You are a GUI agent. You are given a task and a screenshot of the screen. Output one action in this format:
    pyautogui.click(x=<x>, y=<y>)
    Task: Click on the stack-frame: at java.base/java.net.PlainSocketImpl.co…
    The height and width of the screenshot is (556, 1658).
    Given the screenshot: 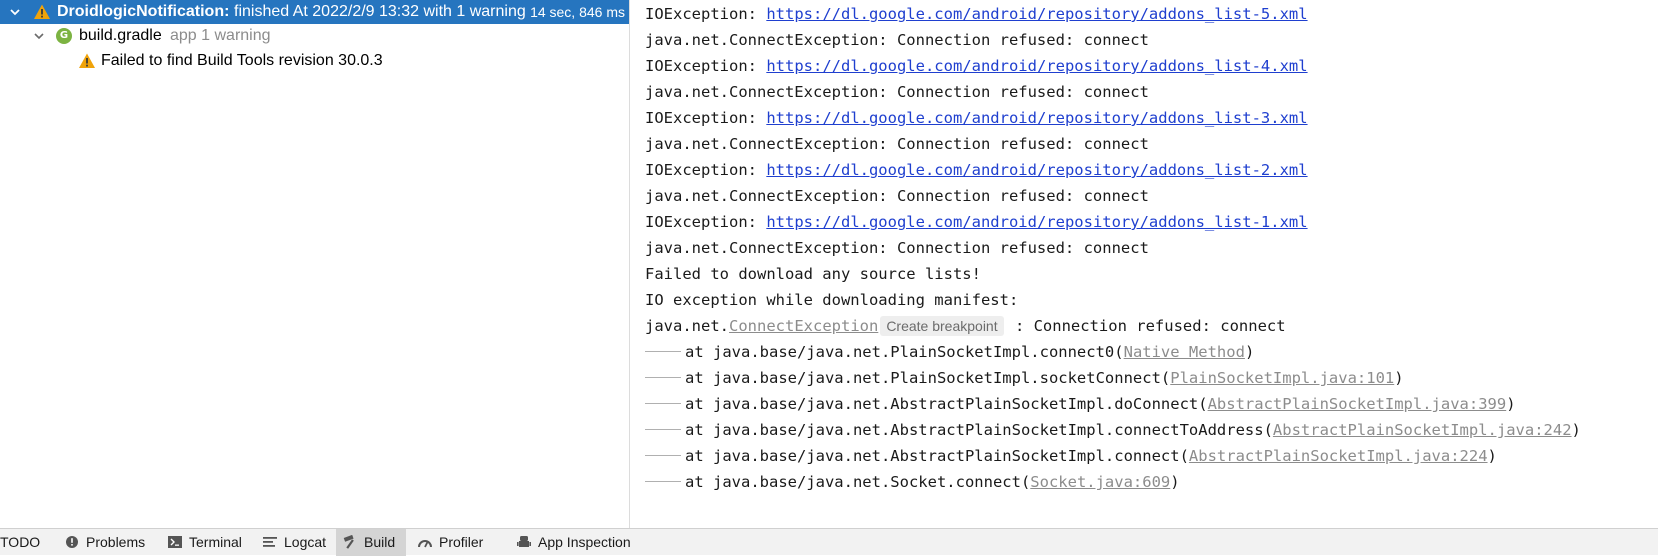 What is the action you would take?
    pyautogui.click(x=949, y=352)
    